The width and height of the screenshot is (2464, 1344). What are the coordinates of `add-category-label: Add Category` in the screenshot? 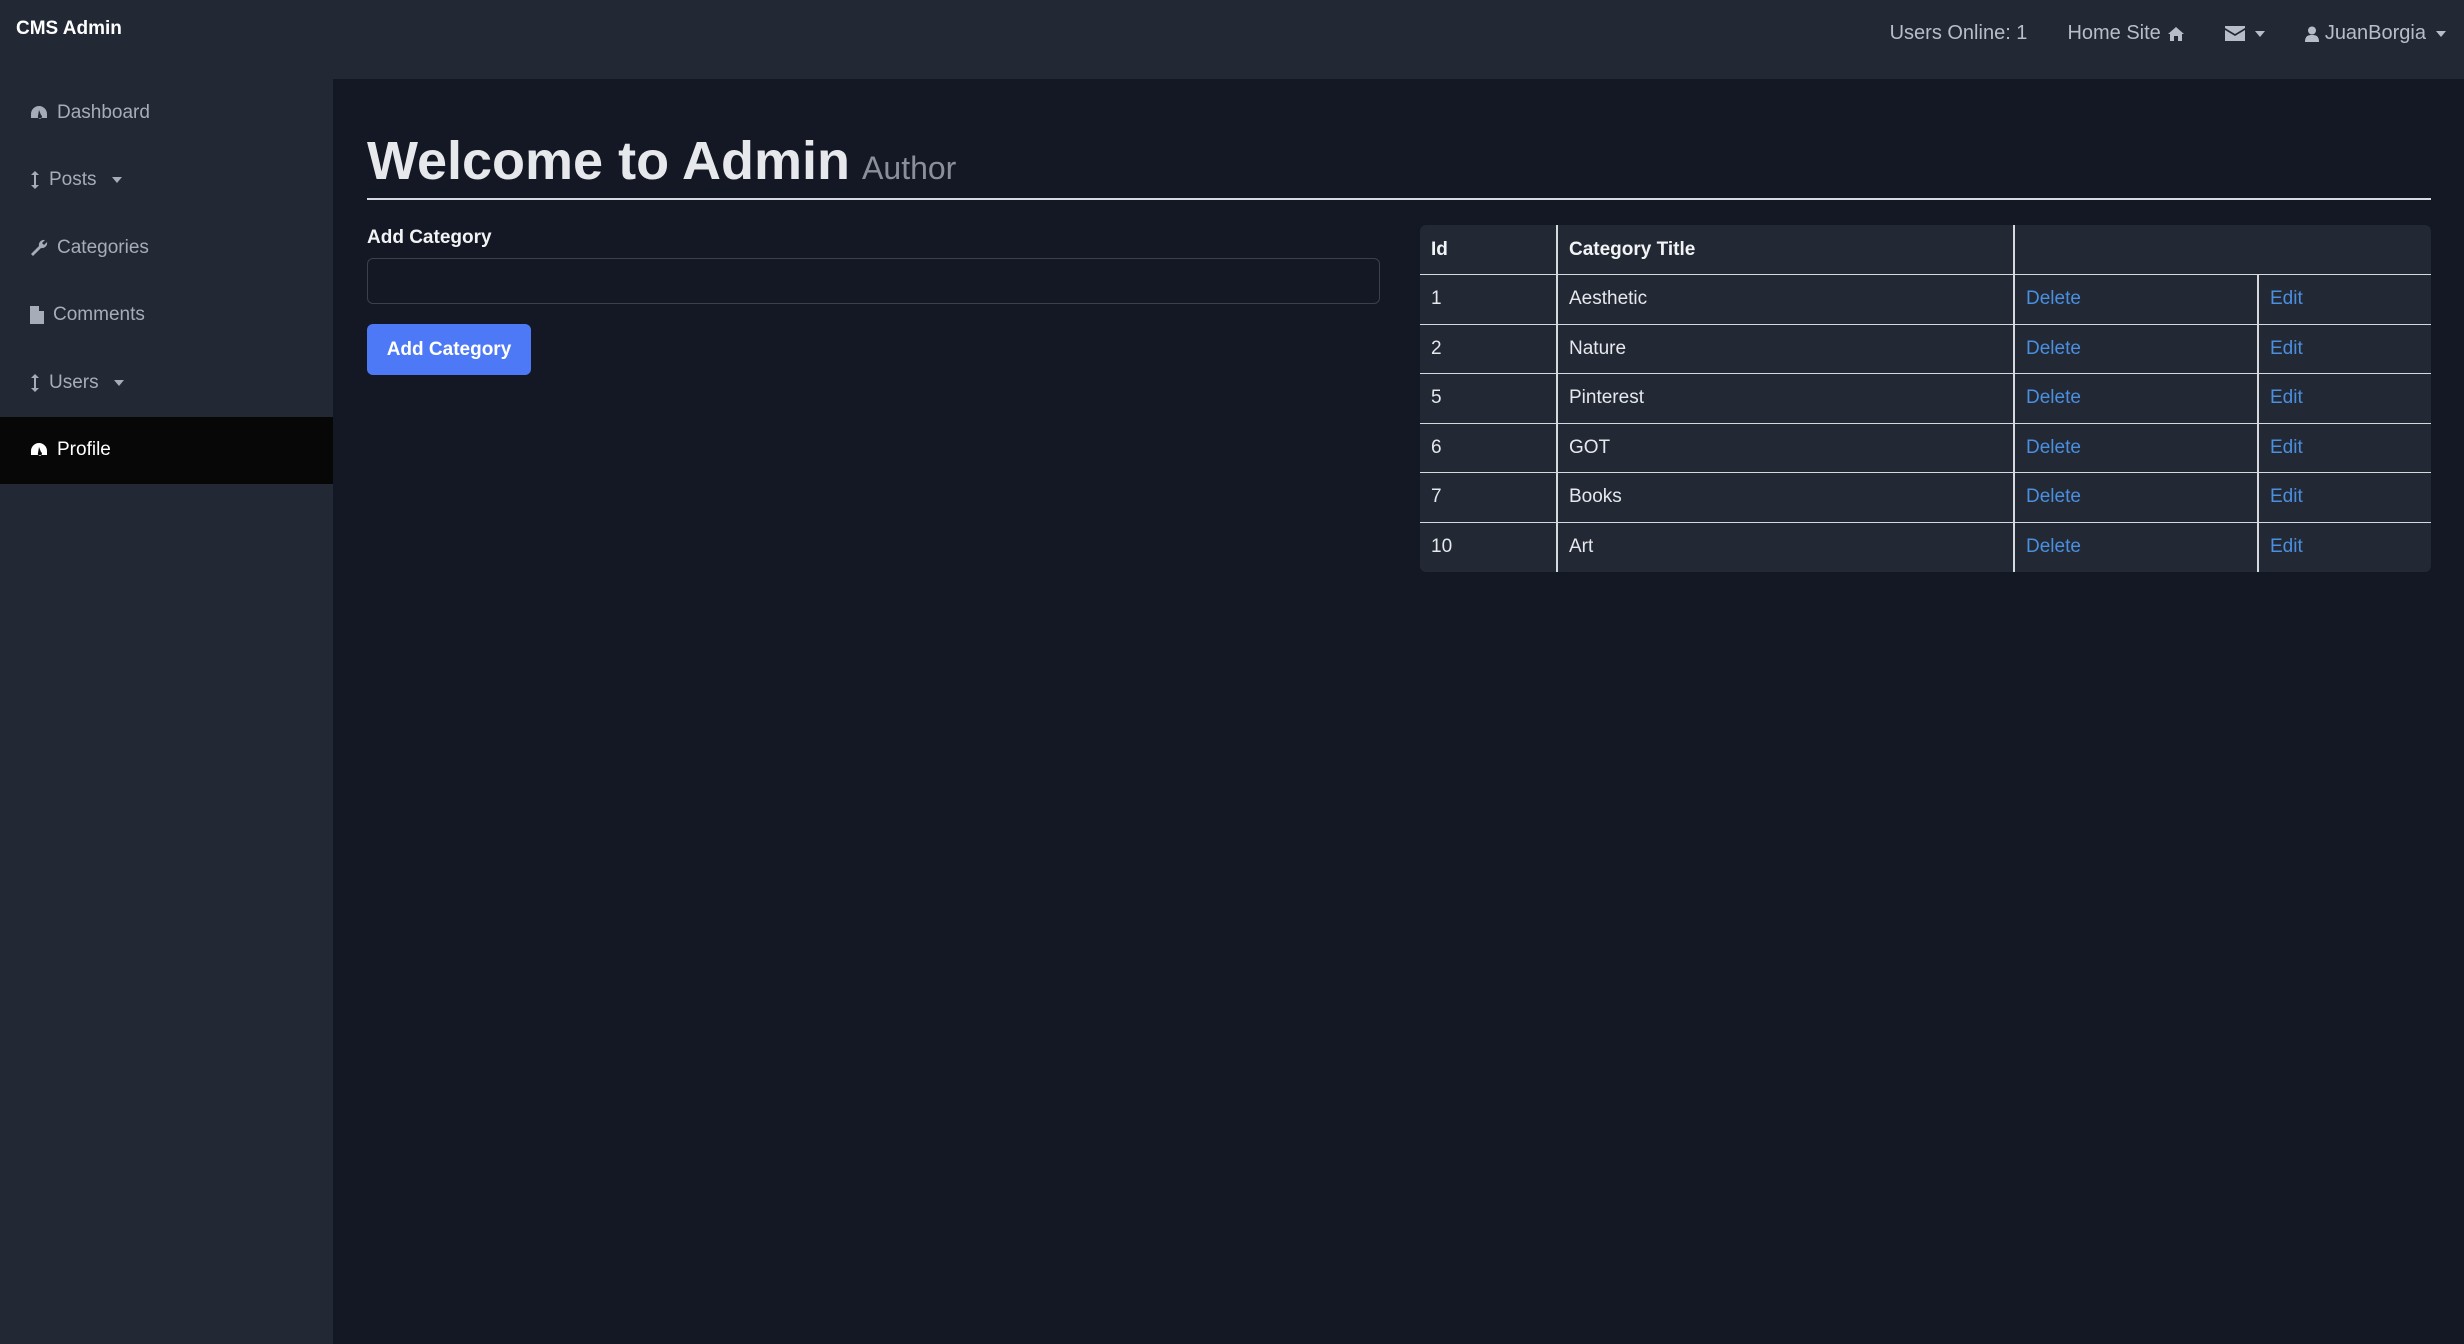 It's located at (429, 237).